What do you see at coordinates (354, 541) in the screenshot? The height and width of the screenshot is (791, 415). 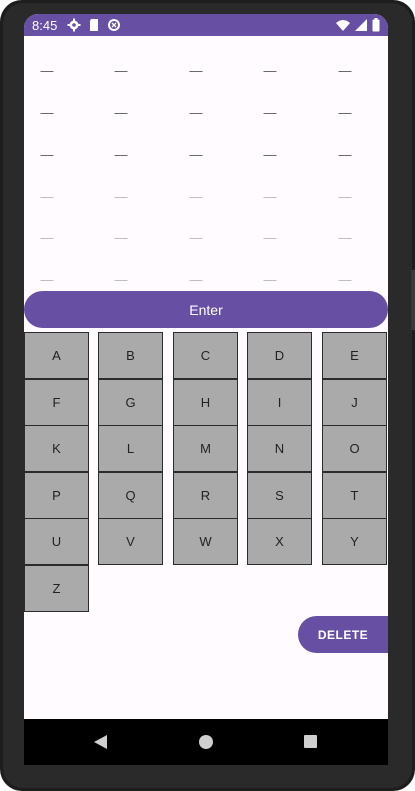 I see `key-y: Y` at bounding box center [354, 541].